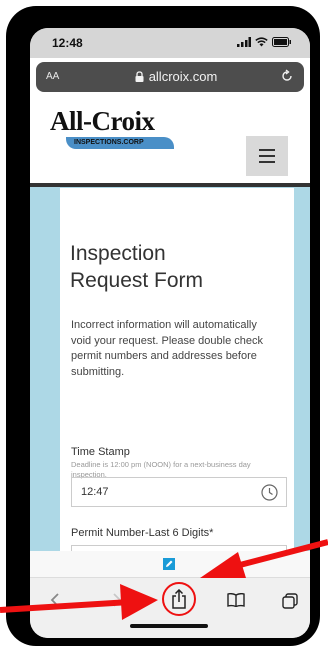  Describe the element at coordinates (142, 533) in the screenshot. I see `permit-number-label: Permit Number-Last 6 Digits*` at that location.